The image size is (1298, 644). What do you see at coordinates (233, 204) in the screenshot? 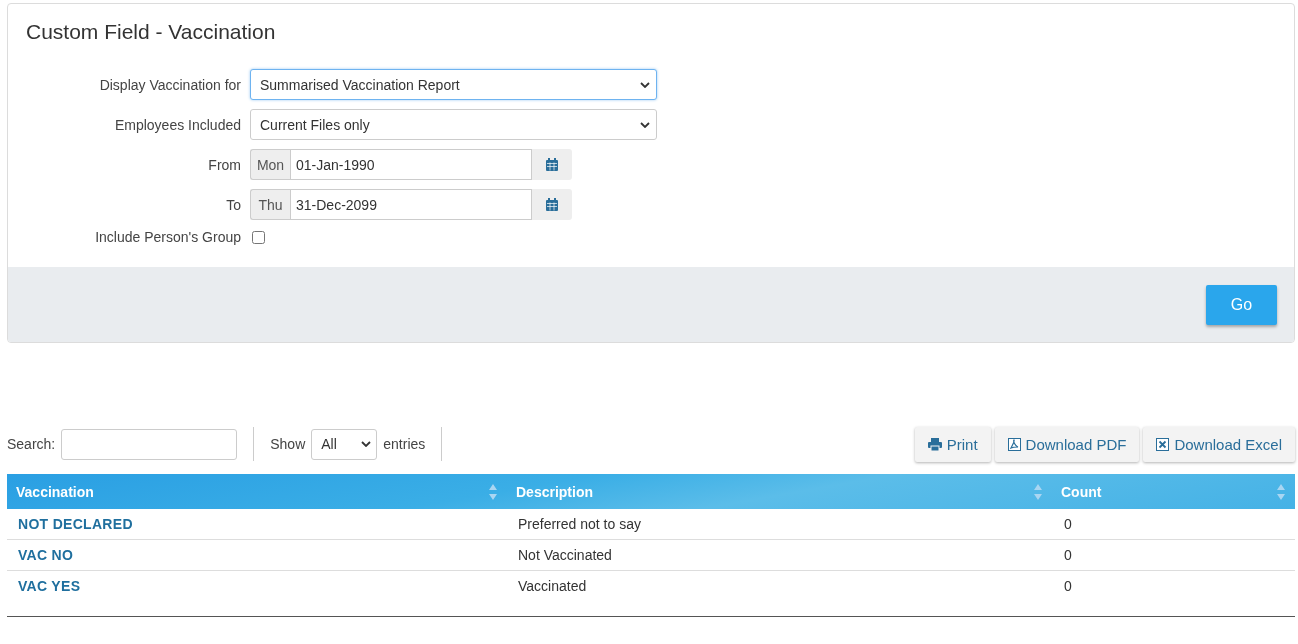
I see `field-label: To` at bounding box center [233, 204].